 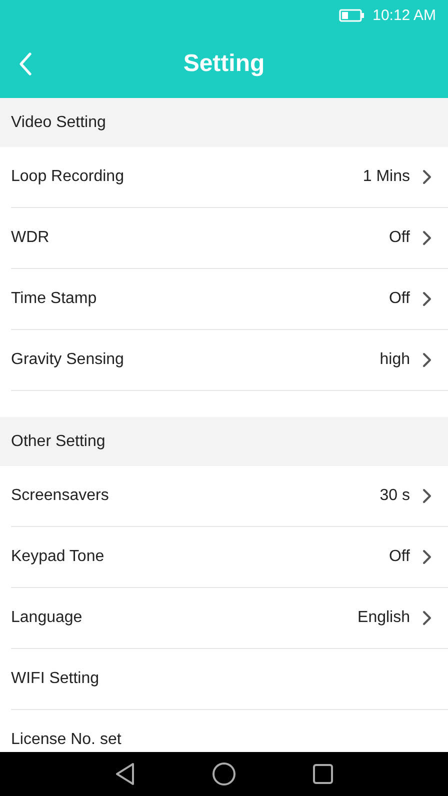 I want to click on setting-label: WDR, so click(x=30, y=238).